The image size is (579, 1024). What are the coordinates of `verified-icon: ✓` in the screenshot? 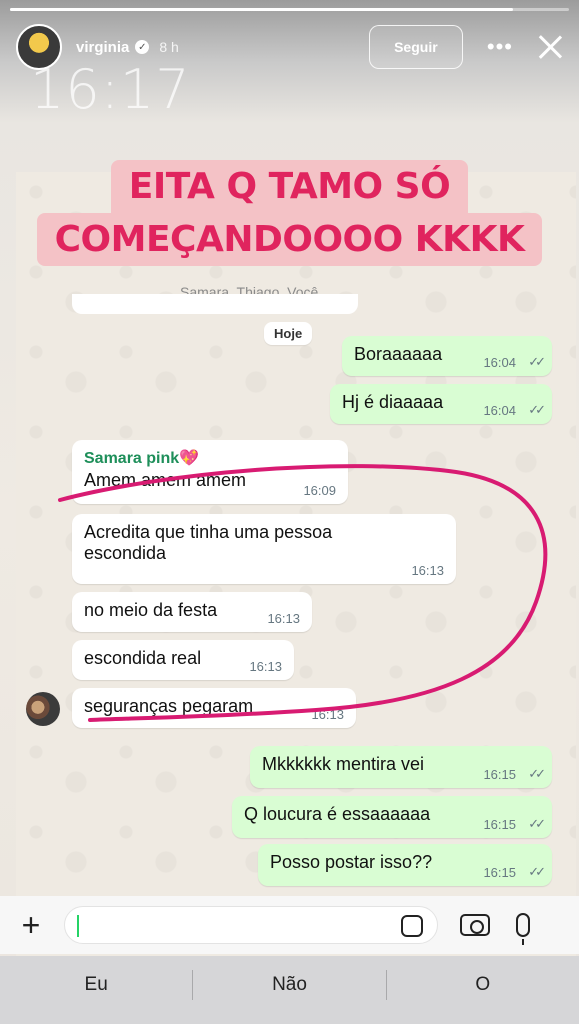 It's located at (142, 47).